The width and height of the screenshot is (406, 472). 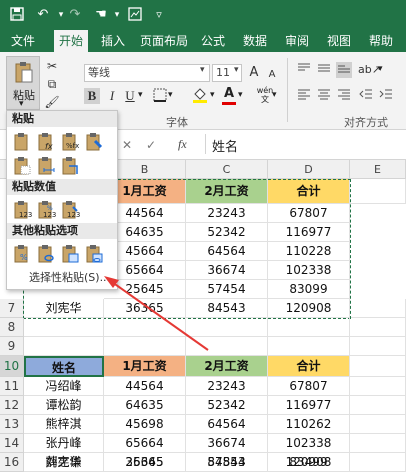 What do you see at coordinates (151, 145) in the screenshot?
I see `confirm-icon: ✓` at bounding box center [151, 145].